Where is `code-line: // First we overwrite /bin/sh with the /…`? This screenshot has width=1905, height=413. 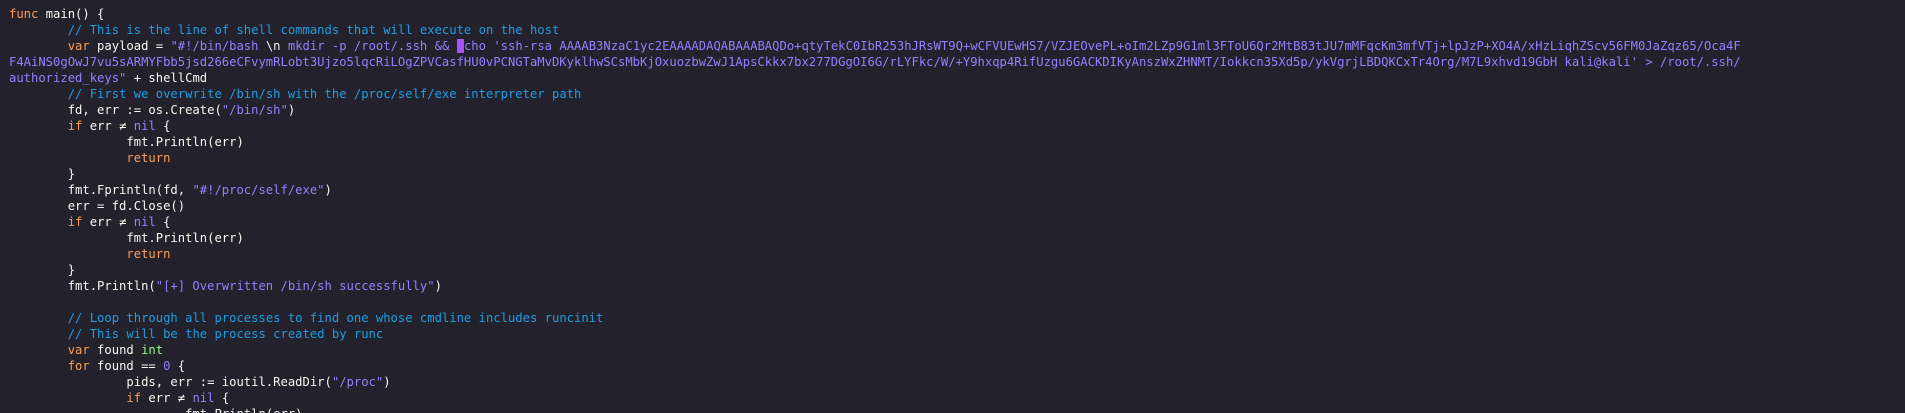
code-line: // First we overwrite /bin/sh with the /… is located at coordinates (957, 94).